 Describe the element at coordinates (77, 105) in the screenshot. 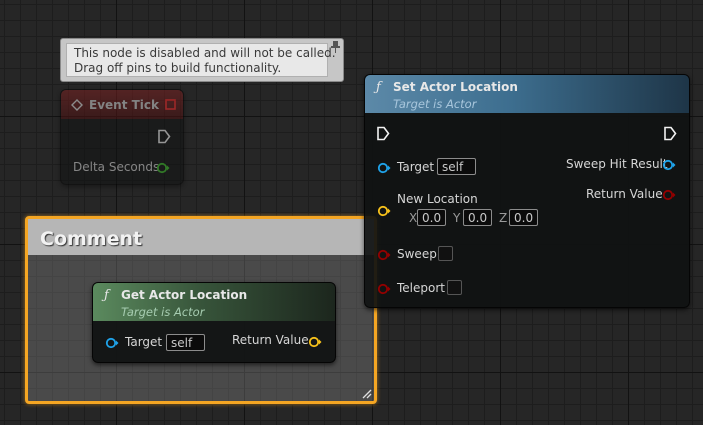

I see `event-diamond-icon` at that location.